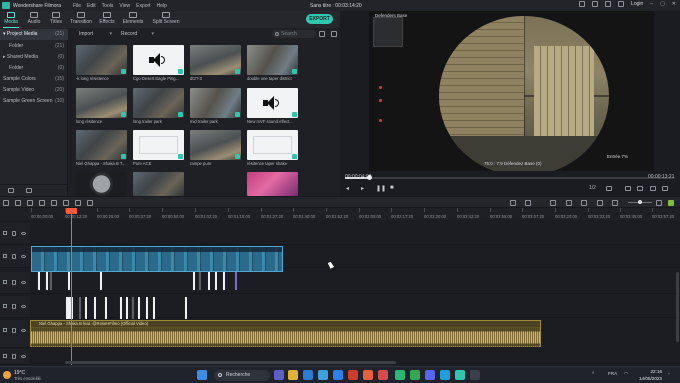 The height and width of the screenshot is (383, 680). I want to click on close-icon: ✕, so click(674, 4).